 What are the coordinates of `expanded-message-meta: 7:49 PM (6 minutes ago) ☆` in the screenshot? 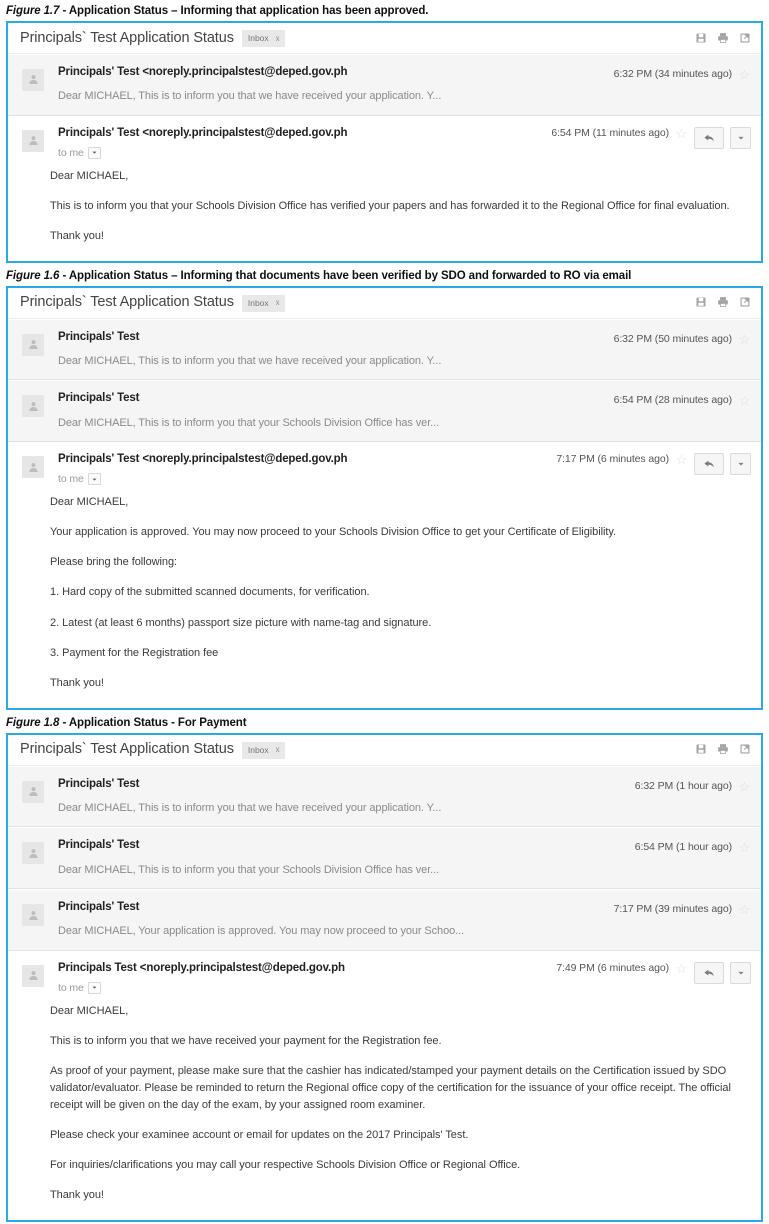 It's located at (653, 972).